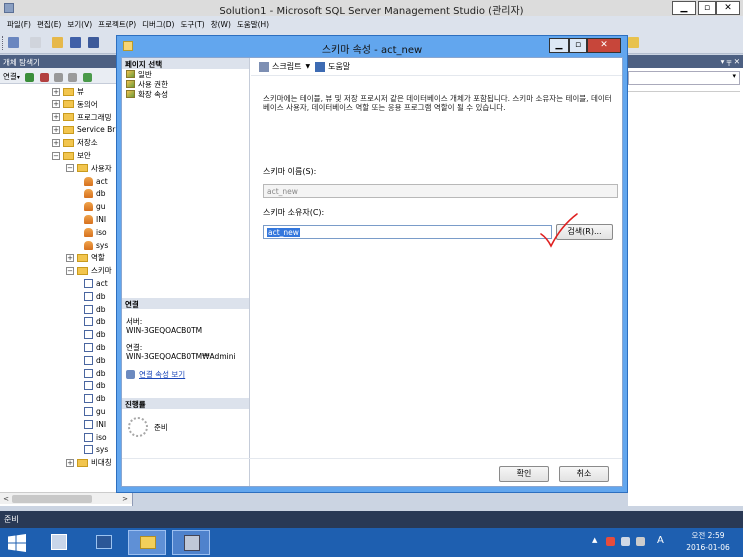 This screenshot has width=743, height=557. What do you see at coordinates (147, 542) in the screenshot?
I see `explorer-taskbar-button` at bounding box center [147, 542].